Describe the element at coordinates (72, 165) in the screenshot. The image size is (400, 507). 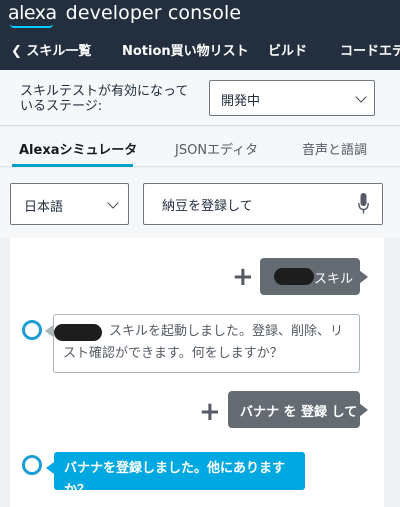
I see `active-tab-indicator` at that location.